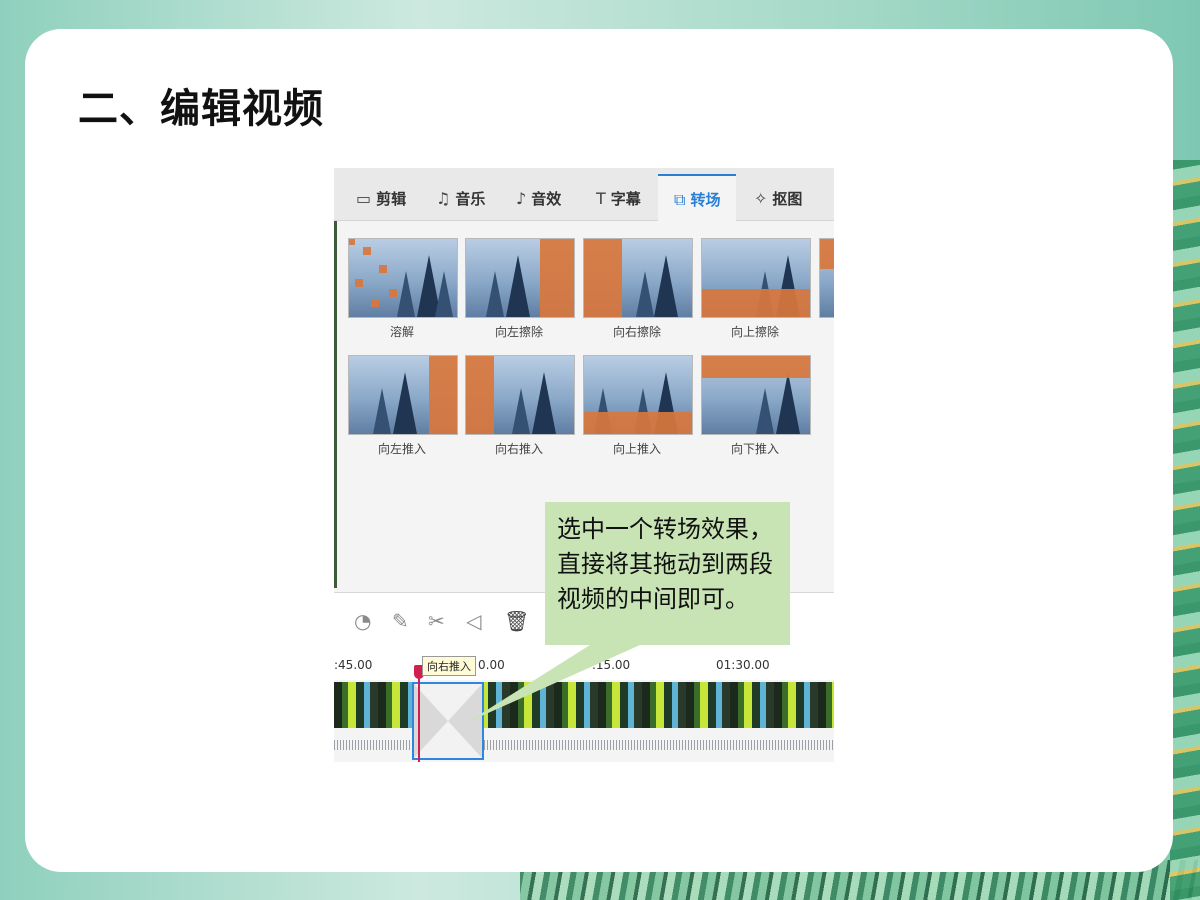 Image resolution: width=1200 pixels, height=900 pixels. I want to click on ruler-tick: 01:30.00, so click(743, 665).